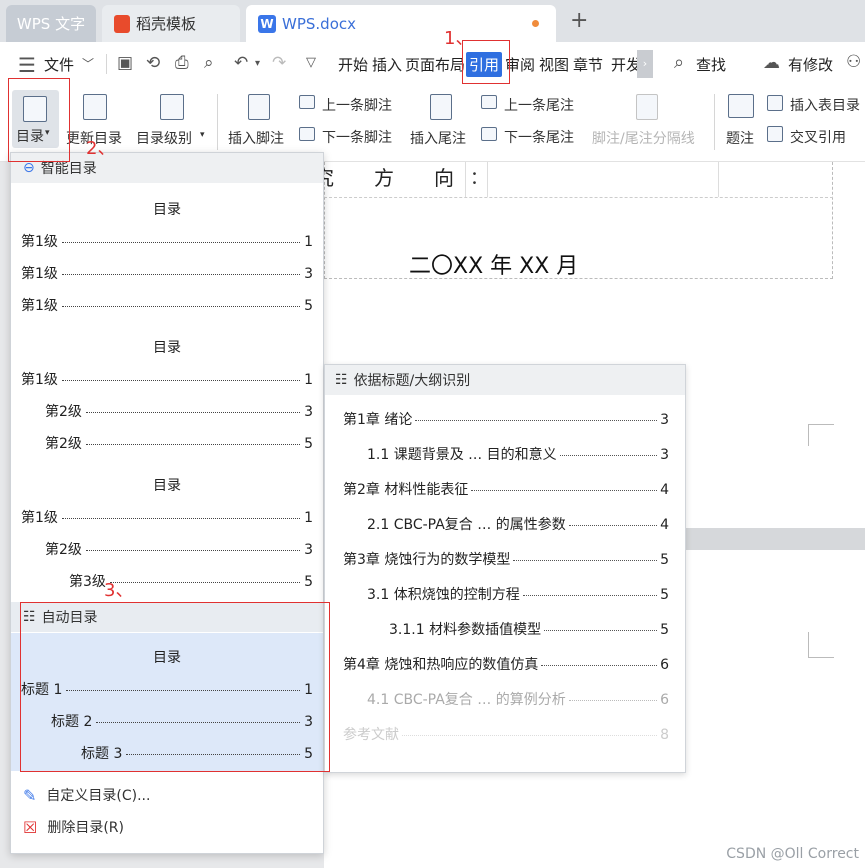 Image resolution: width=865 pixels, height=868 pixels. I want to click on preview-row: 3.1.1 材料参数插值模型 5, so click(529, 630).